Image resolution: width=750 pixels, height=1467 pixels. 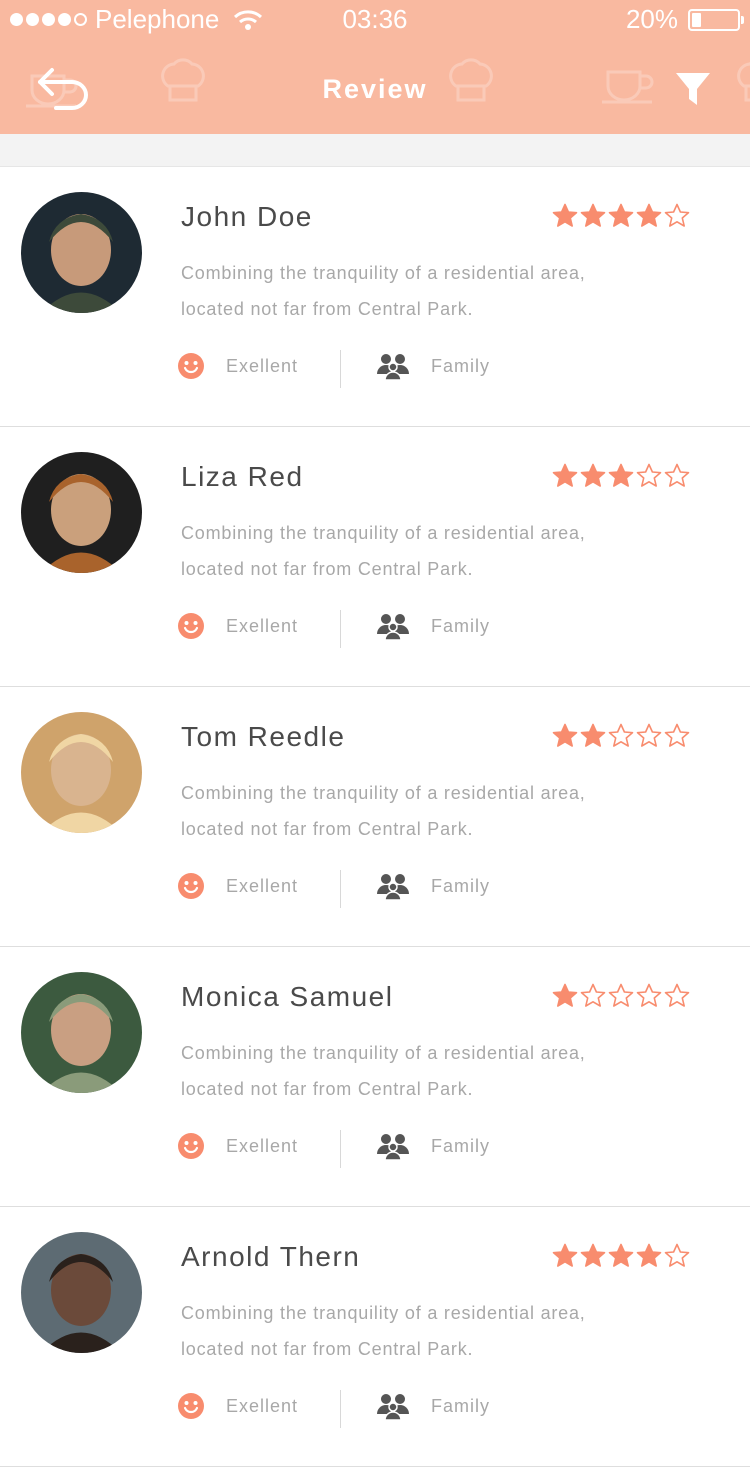 I want to click on reviewer-name: Arnold Thern, so click(x=271, y=1256).